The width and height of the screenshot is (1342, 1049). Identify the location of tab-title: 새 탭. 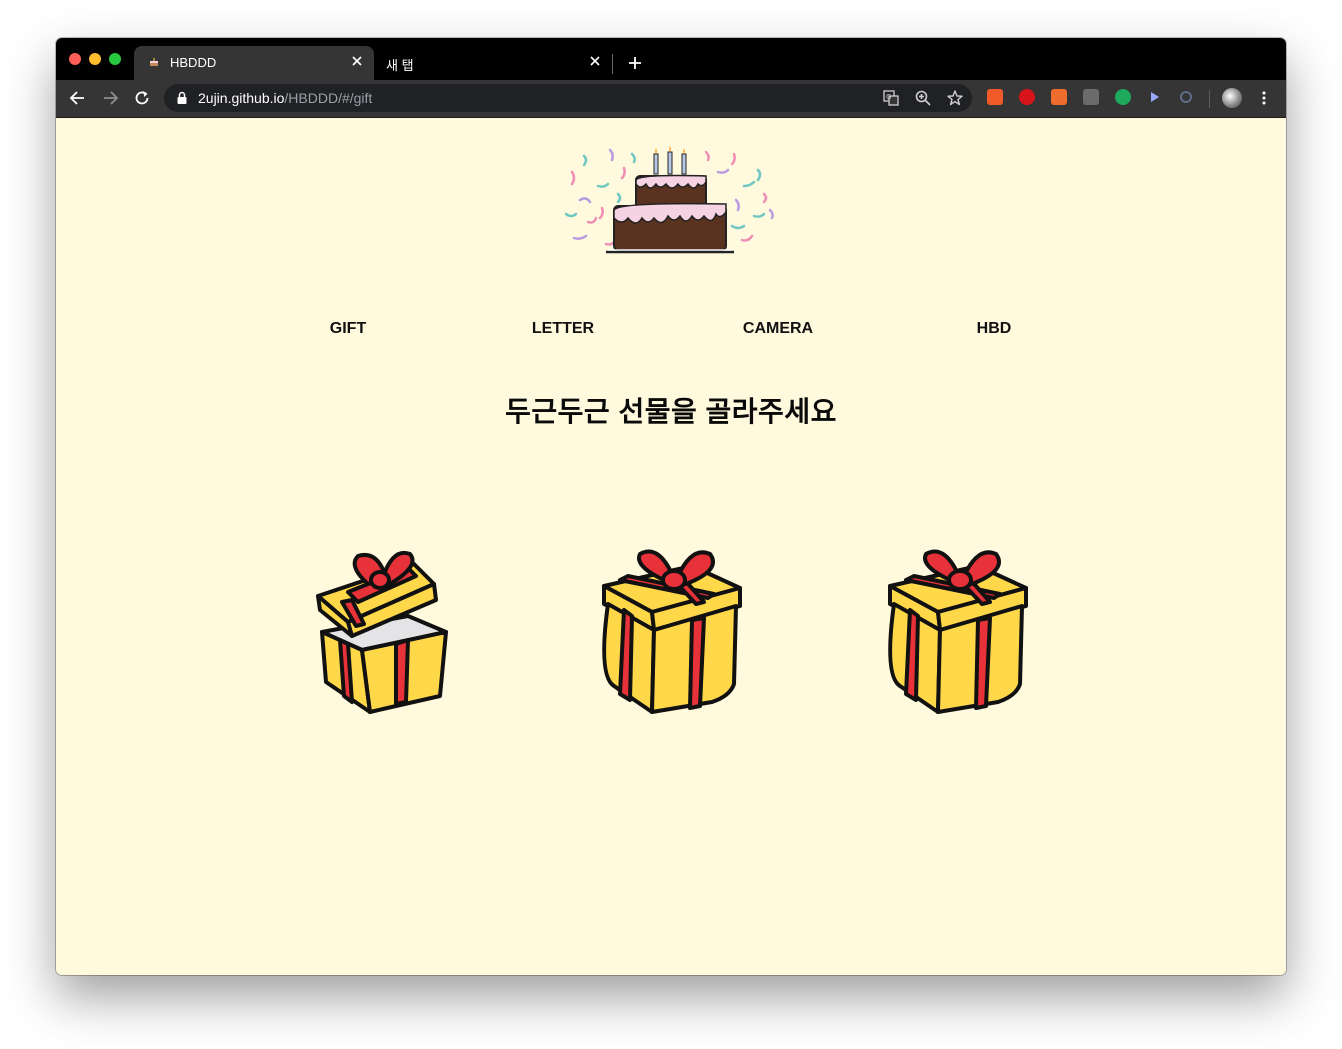
(400, 65).